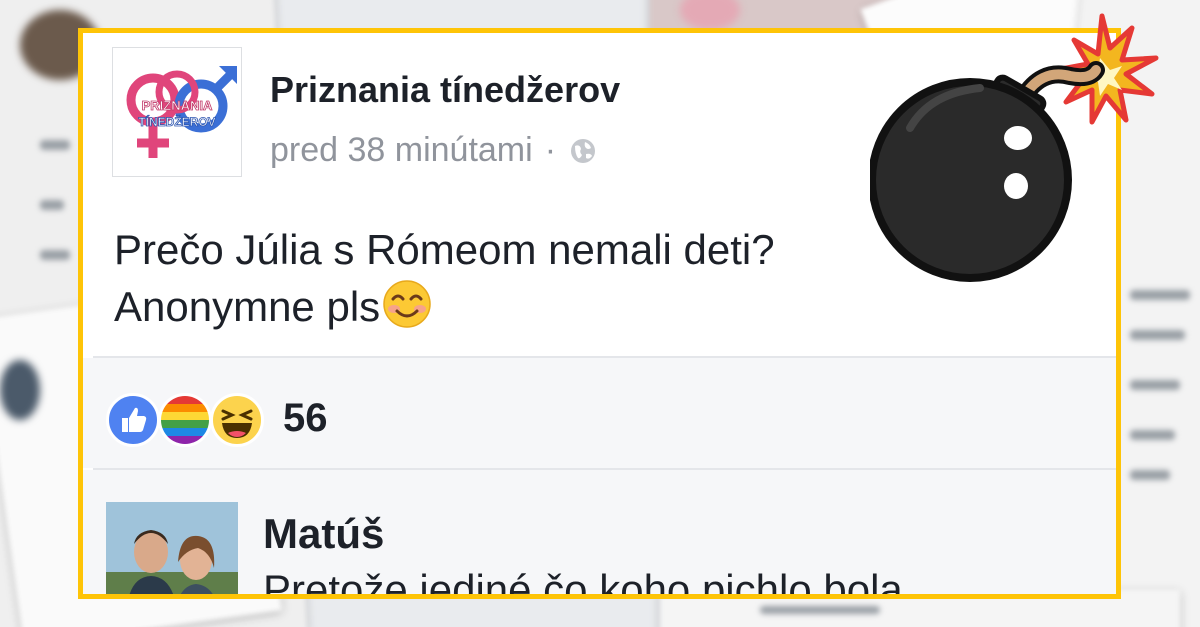 This screenshot has width=1200, height=627. Describe the element at coordinates (176, 121) in the screenshot. I see `svg-text: TÍNEDŽEROV` at that location.